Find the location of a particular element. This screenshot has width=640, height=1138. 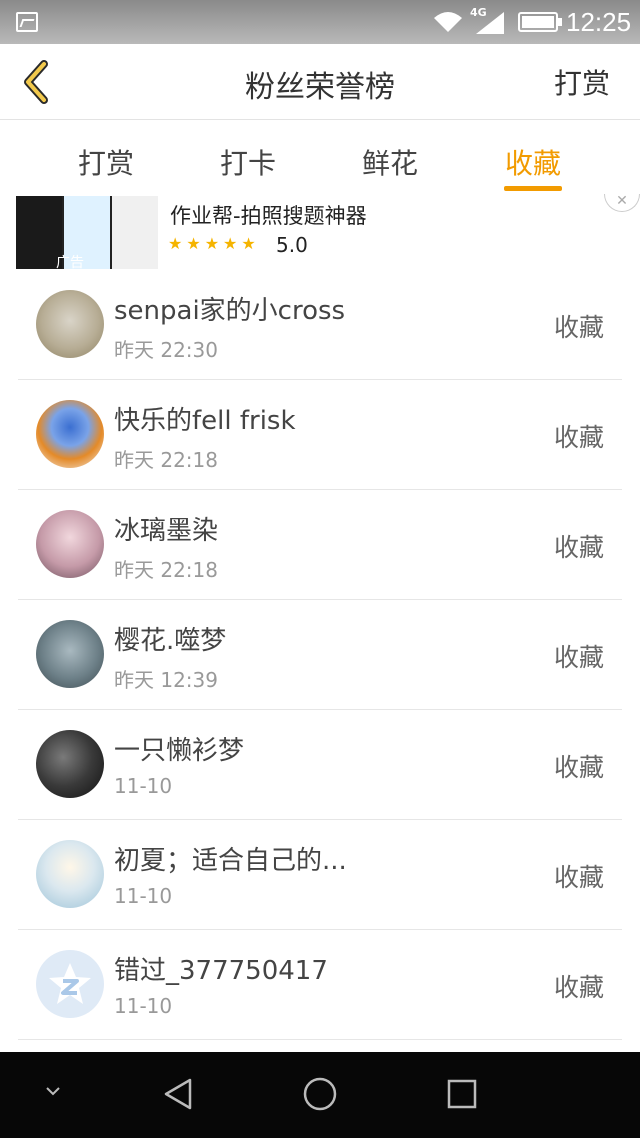

qq-zone-icon is located at coordinates (70, 983).